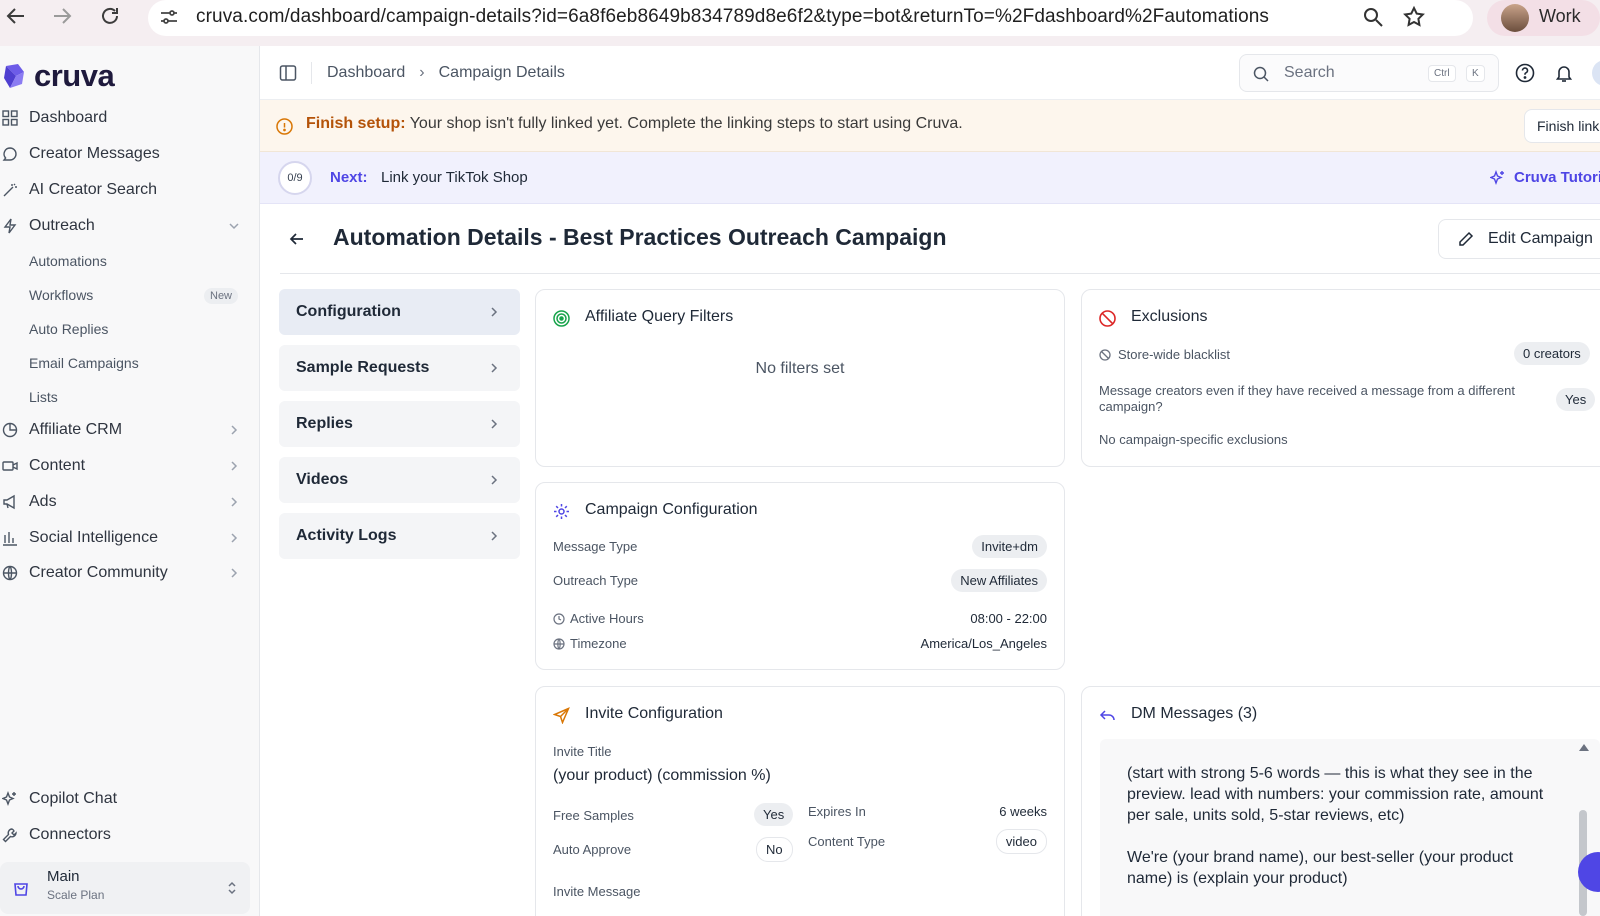 This screenshot has width=1600, height=916. What do you see at coordinates (21, 888) in the screenshot?
I see `shopping-bag-icon` at bounding box center [21, 888].